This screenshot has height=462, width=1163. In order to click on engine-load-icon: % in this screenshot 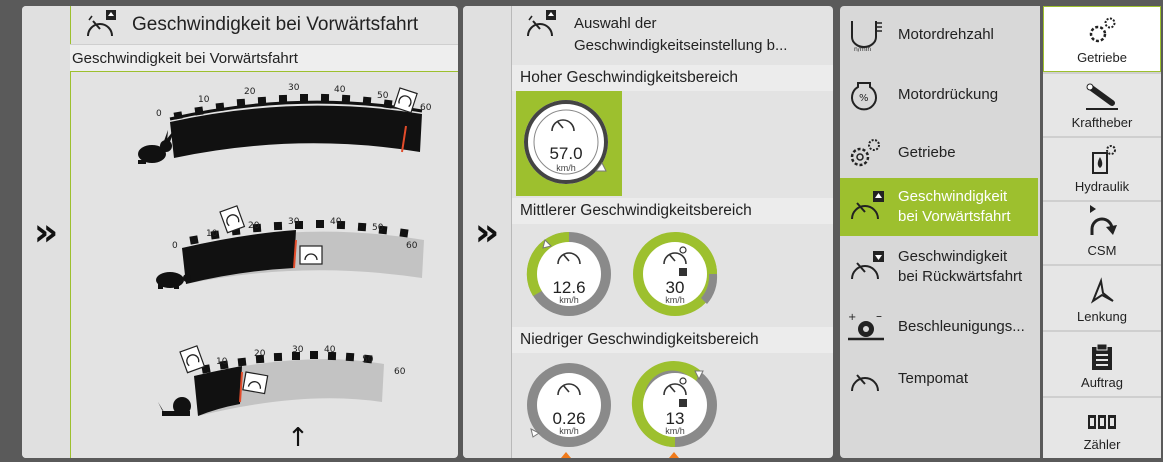, I will do `click(864, 96)`.